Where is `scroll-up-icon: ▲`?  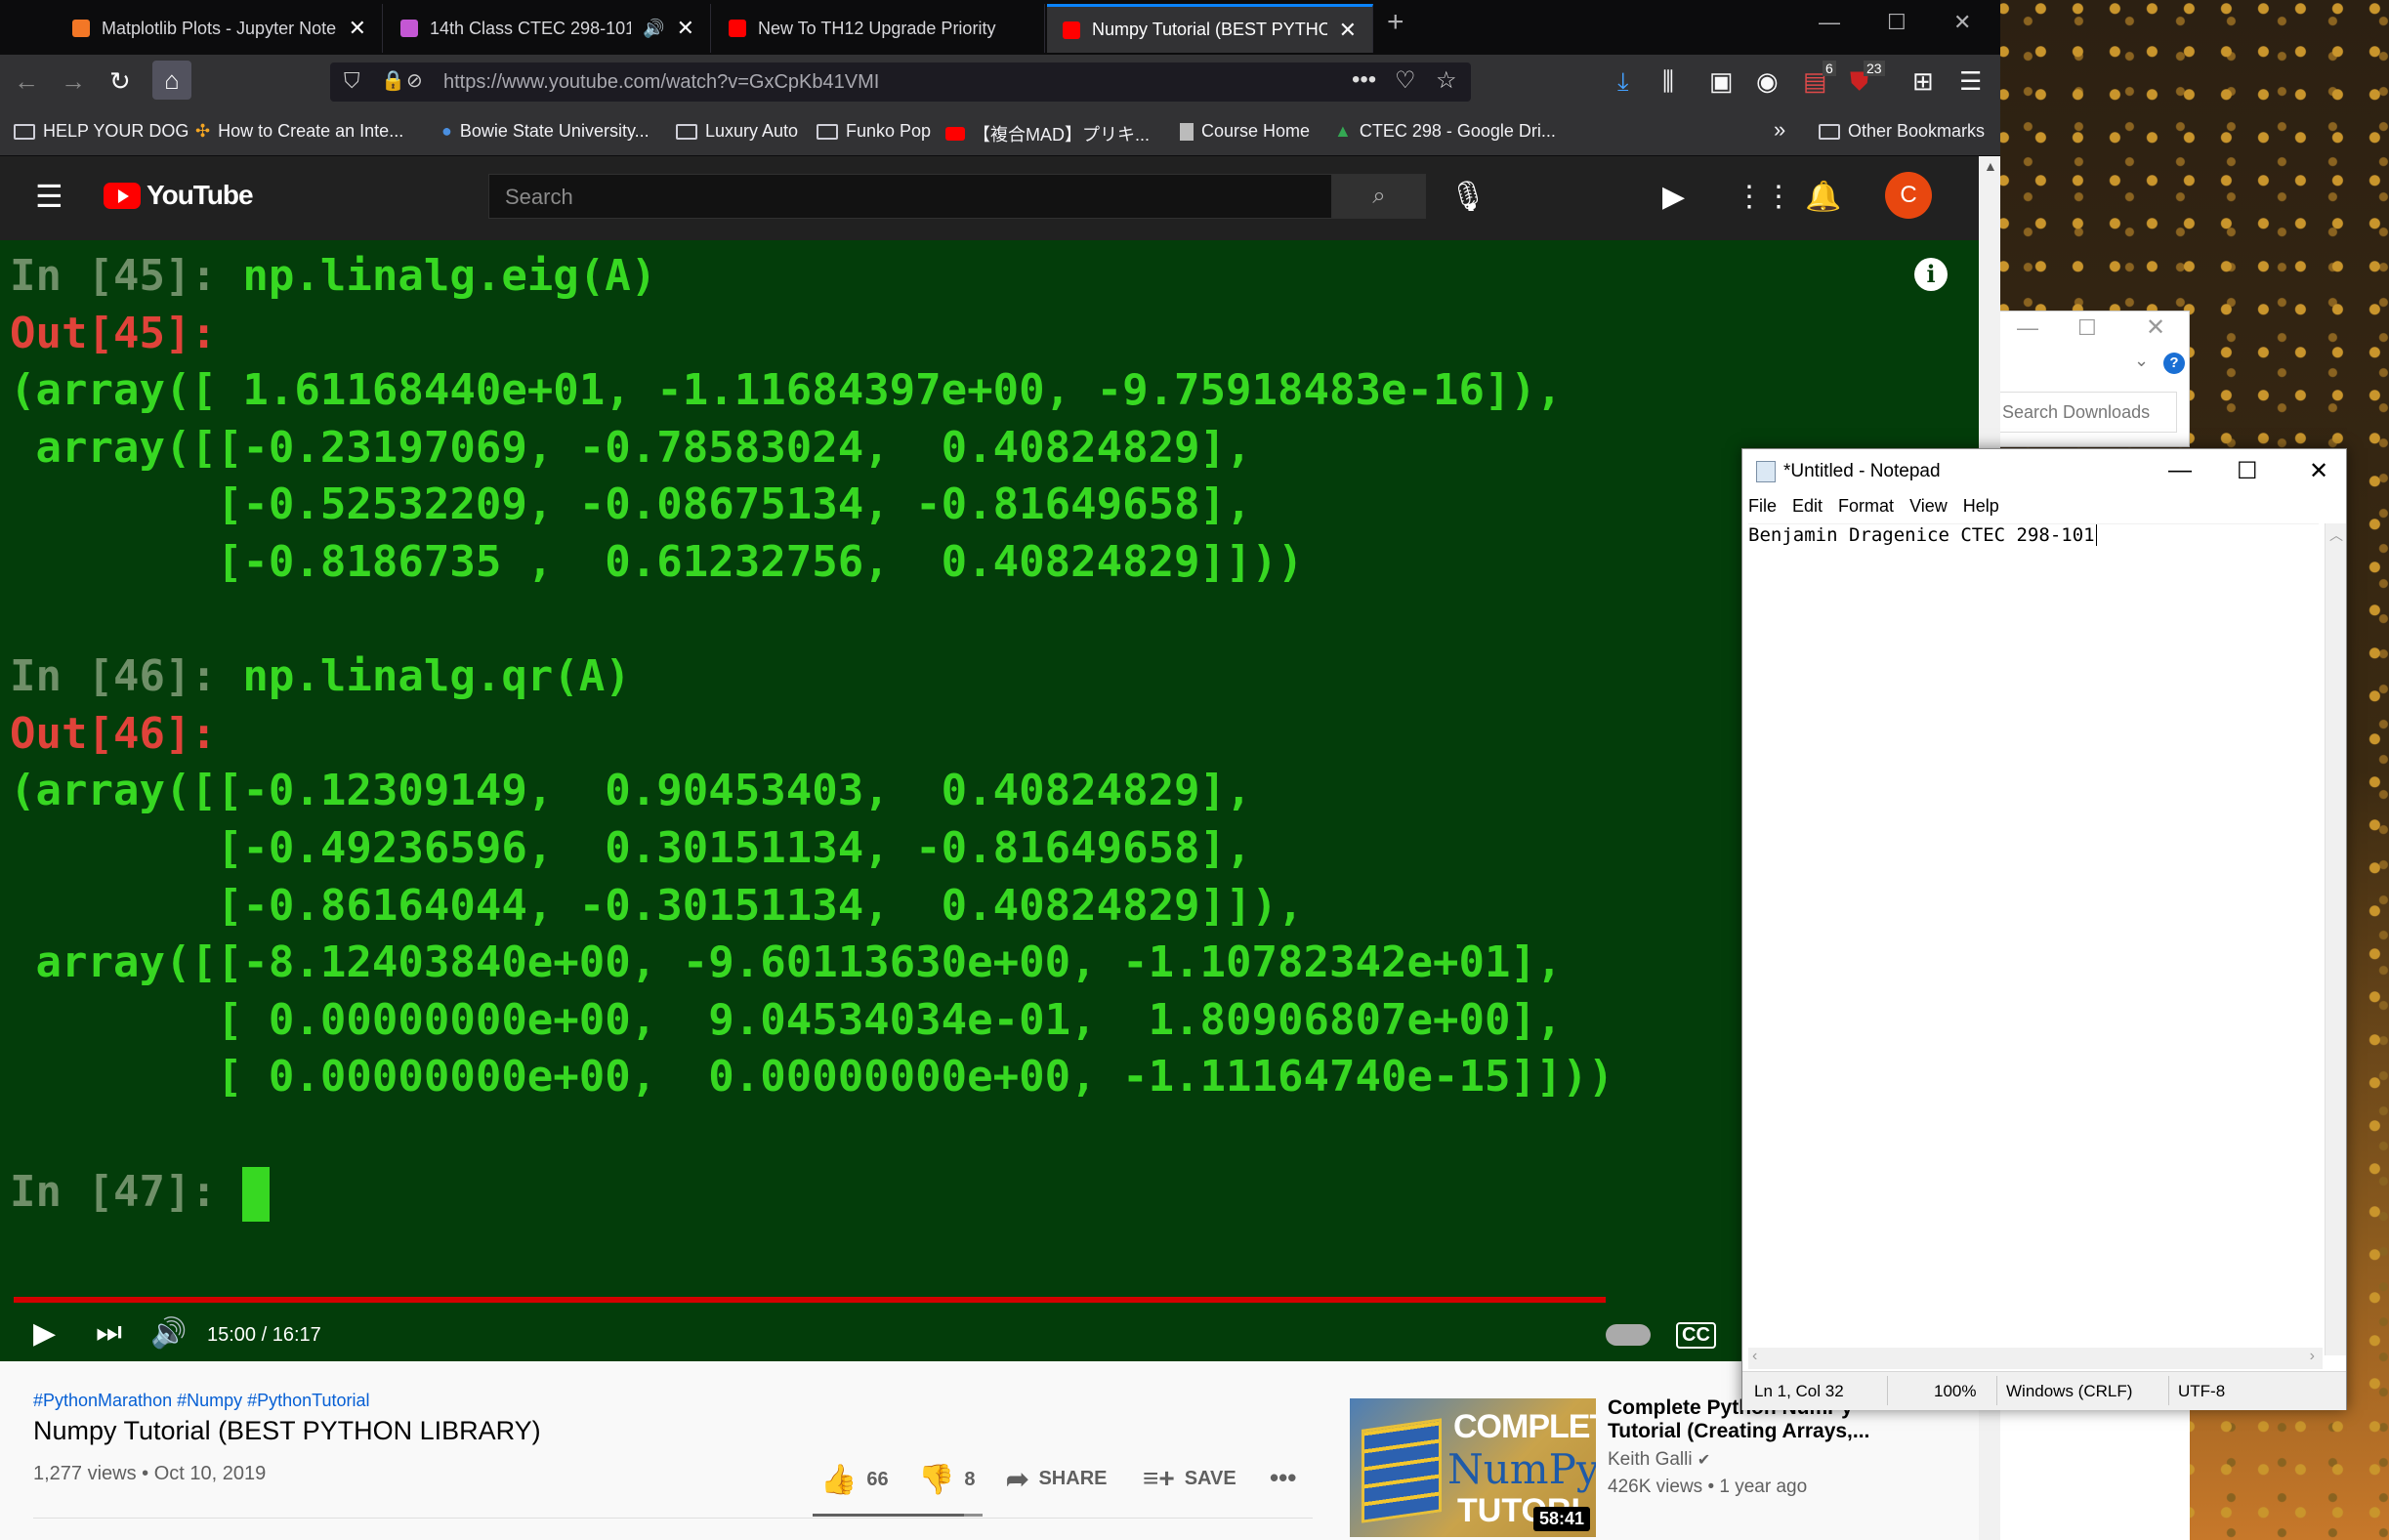
scroll-up-icon: ▲ is located at coordinates (1990, 166).